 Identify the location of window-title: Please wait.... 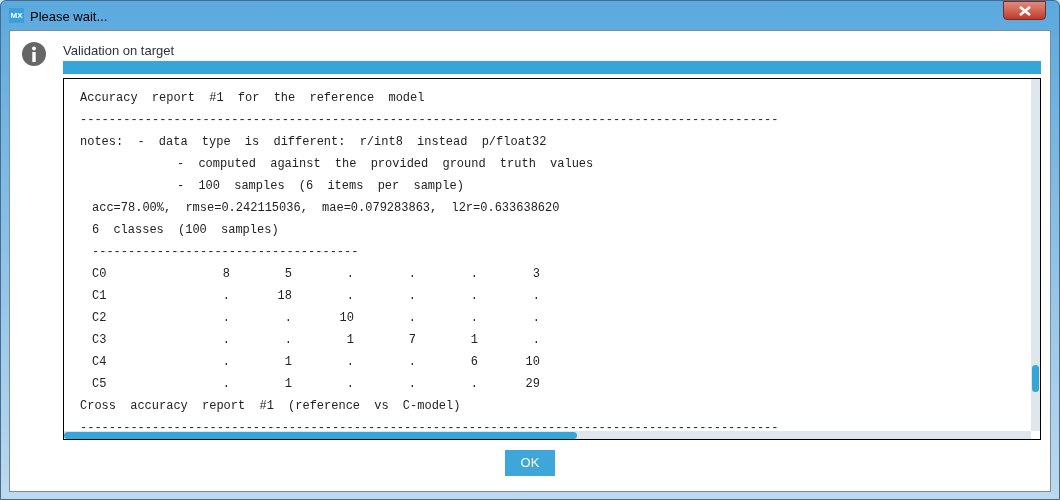
(69, 17).